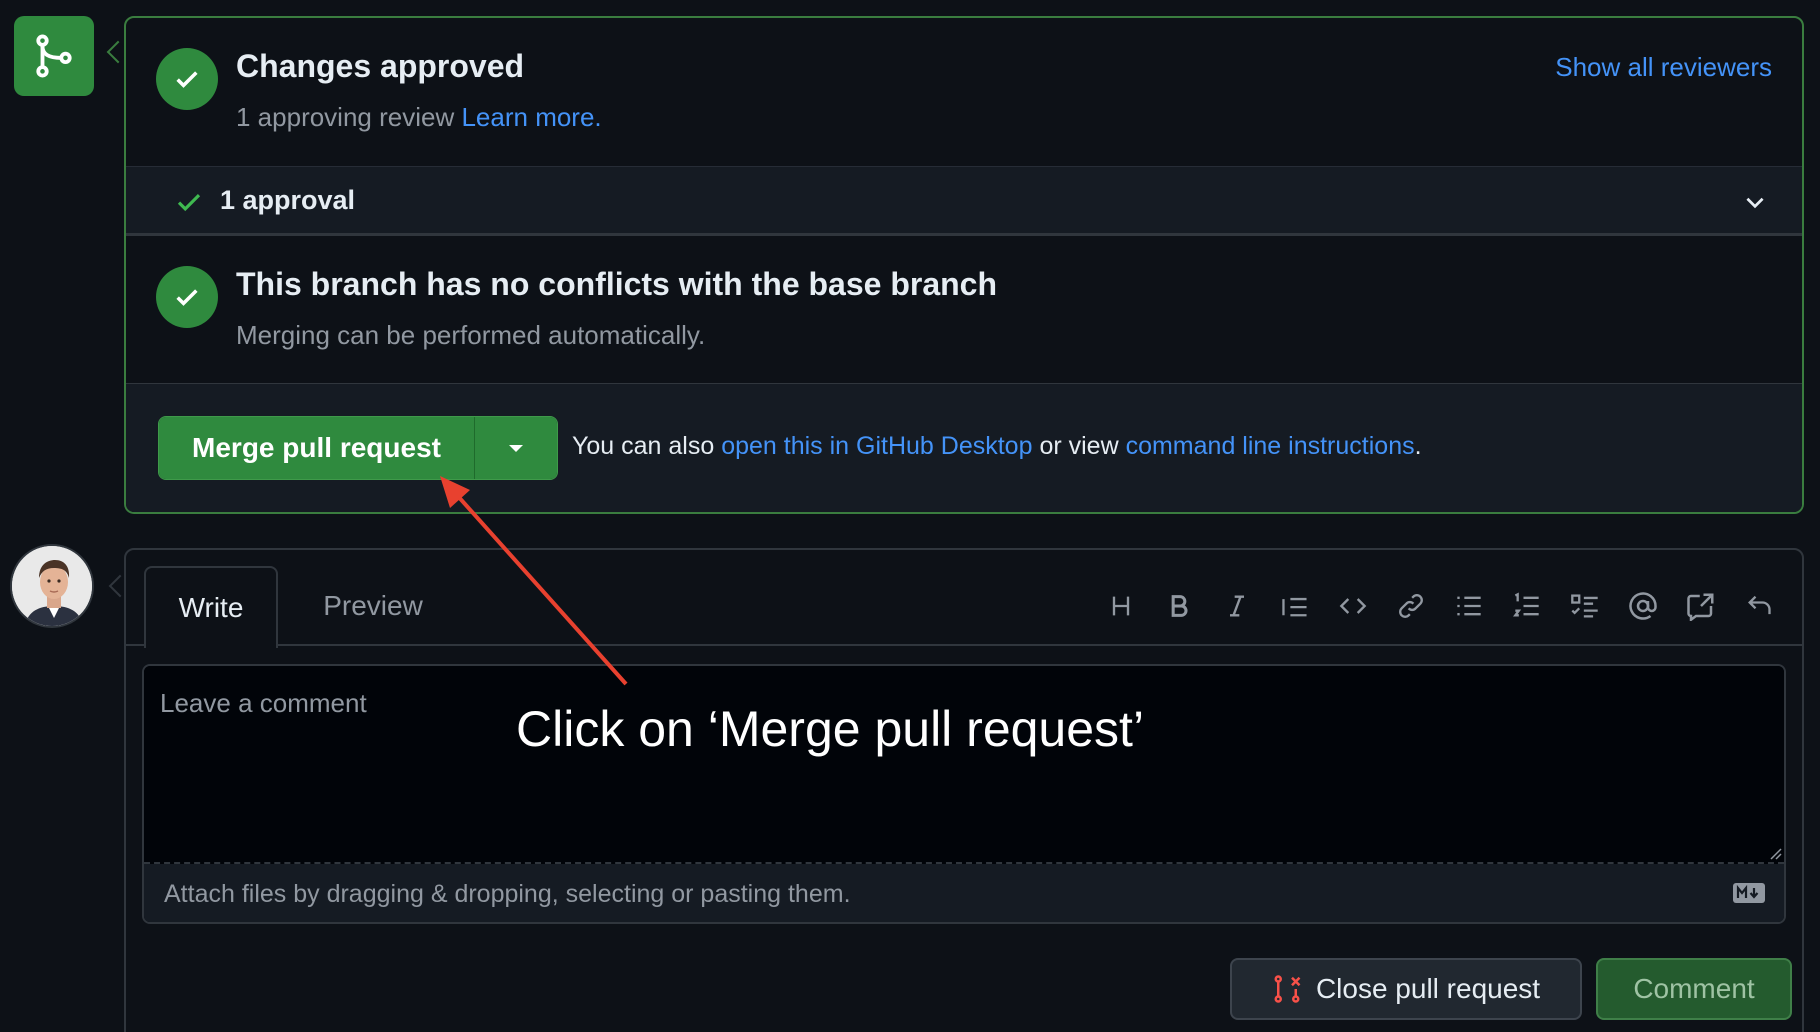 The height and width of the screenshot is (1032, 1820). What do you see at coordinates (1755, 202) in the screenshot?
I see `chevron-down-icon` at bounding box center [1755, 202].